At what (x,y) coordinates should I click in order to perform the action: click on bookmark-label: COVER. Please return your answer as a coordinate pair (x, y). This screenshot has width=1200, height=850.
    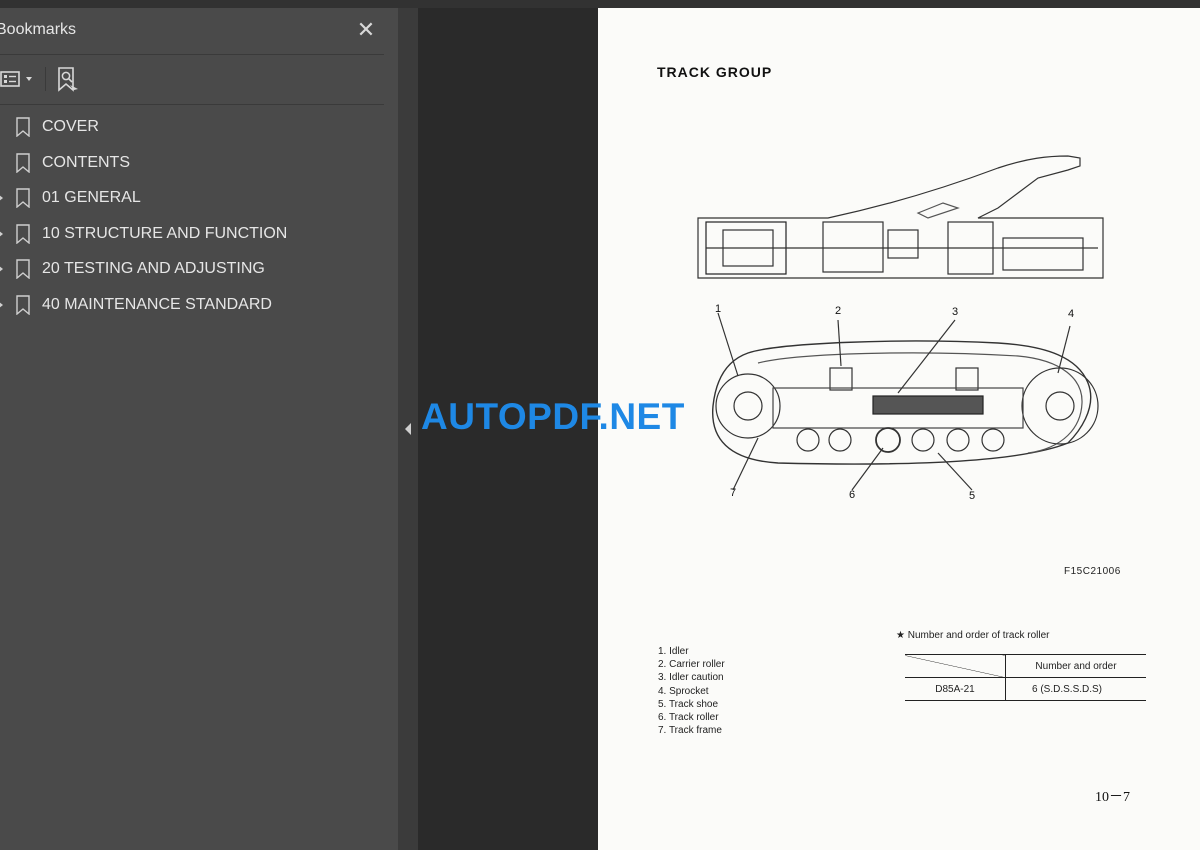
    Looking at the image, I should click on (70, 126).